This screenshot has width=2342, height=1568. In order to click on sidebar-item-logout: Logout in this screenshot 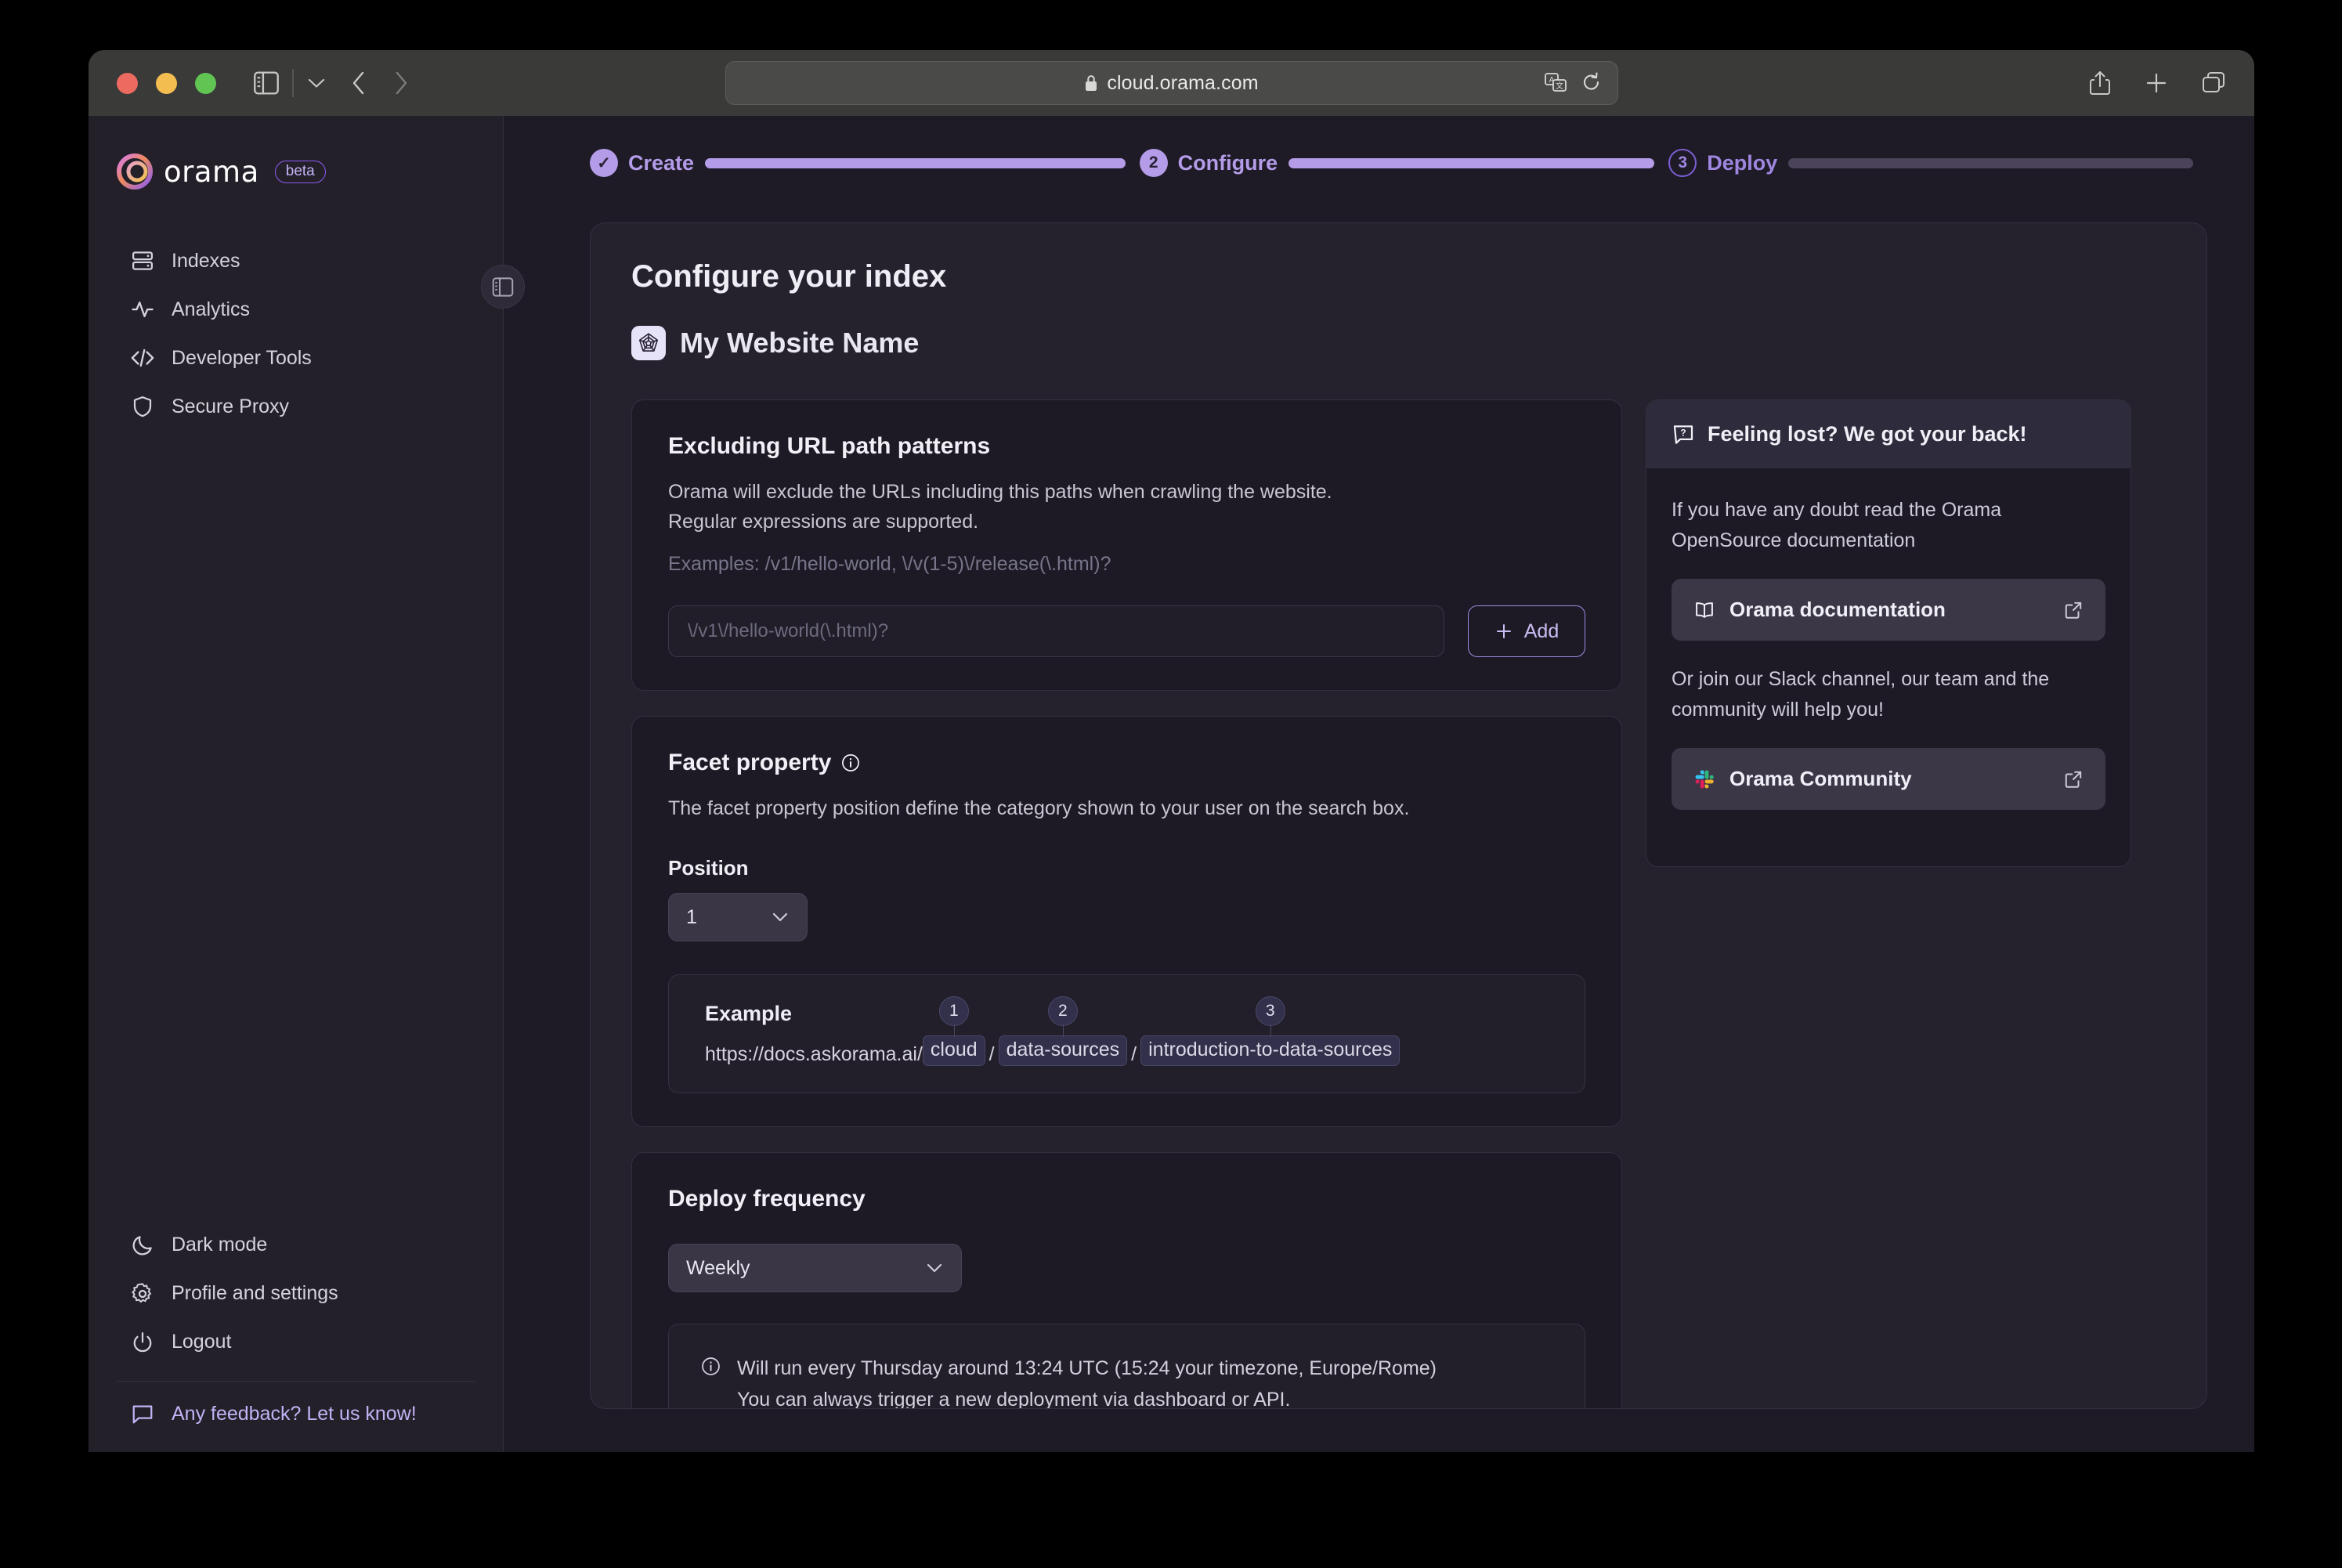, I will do `click(296, 1342)`.